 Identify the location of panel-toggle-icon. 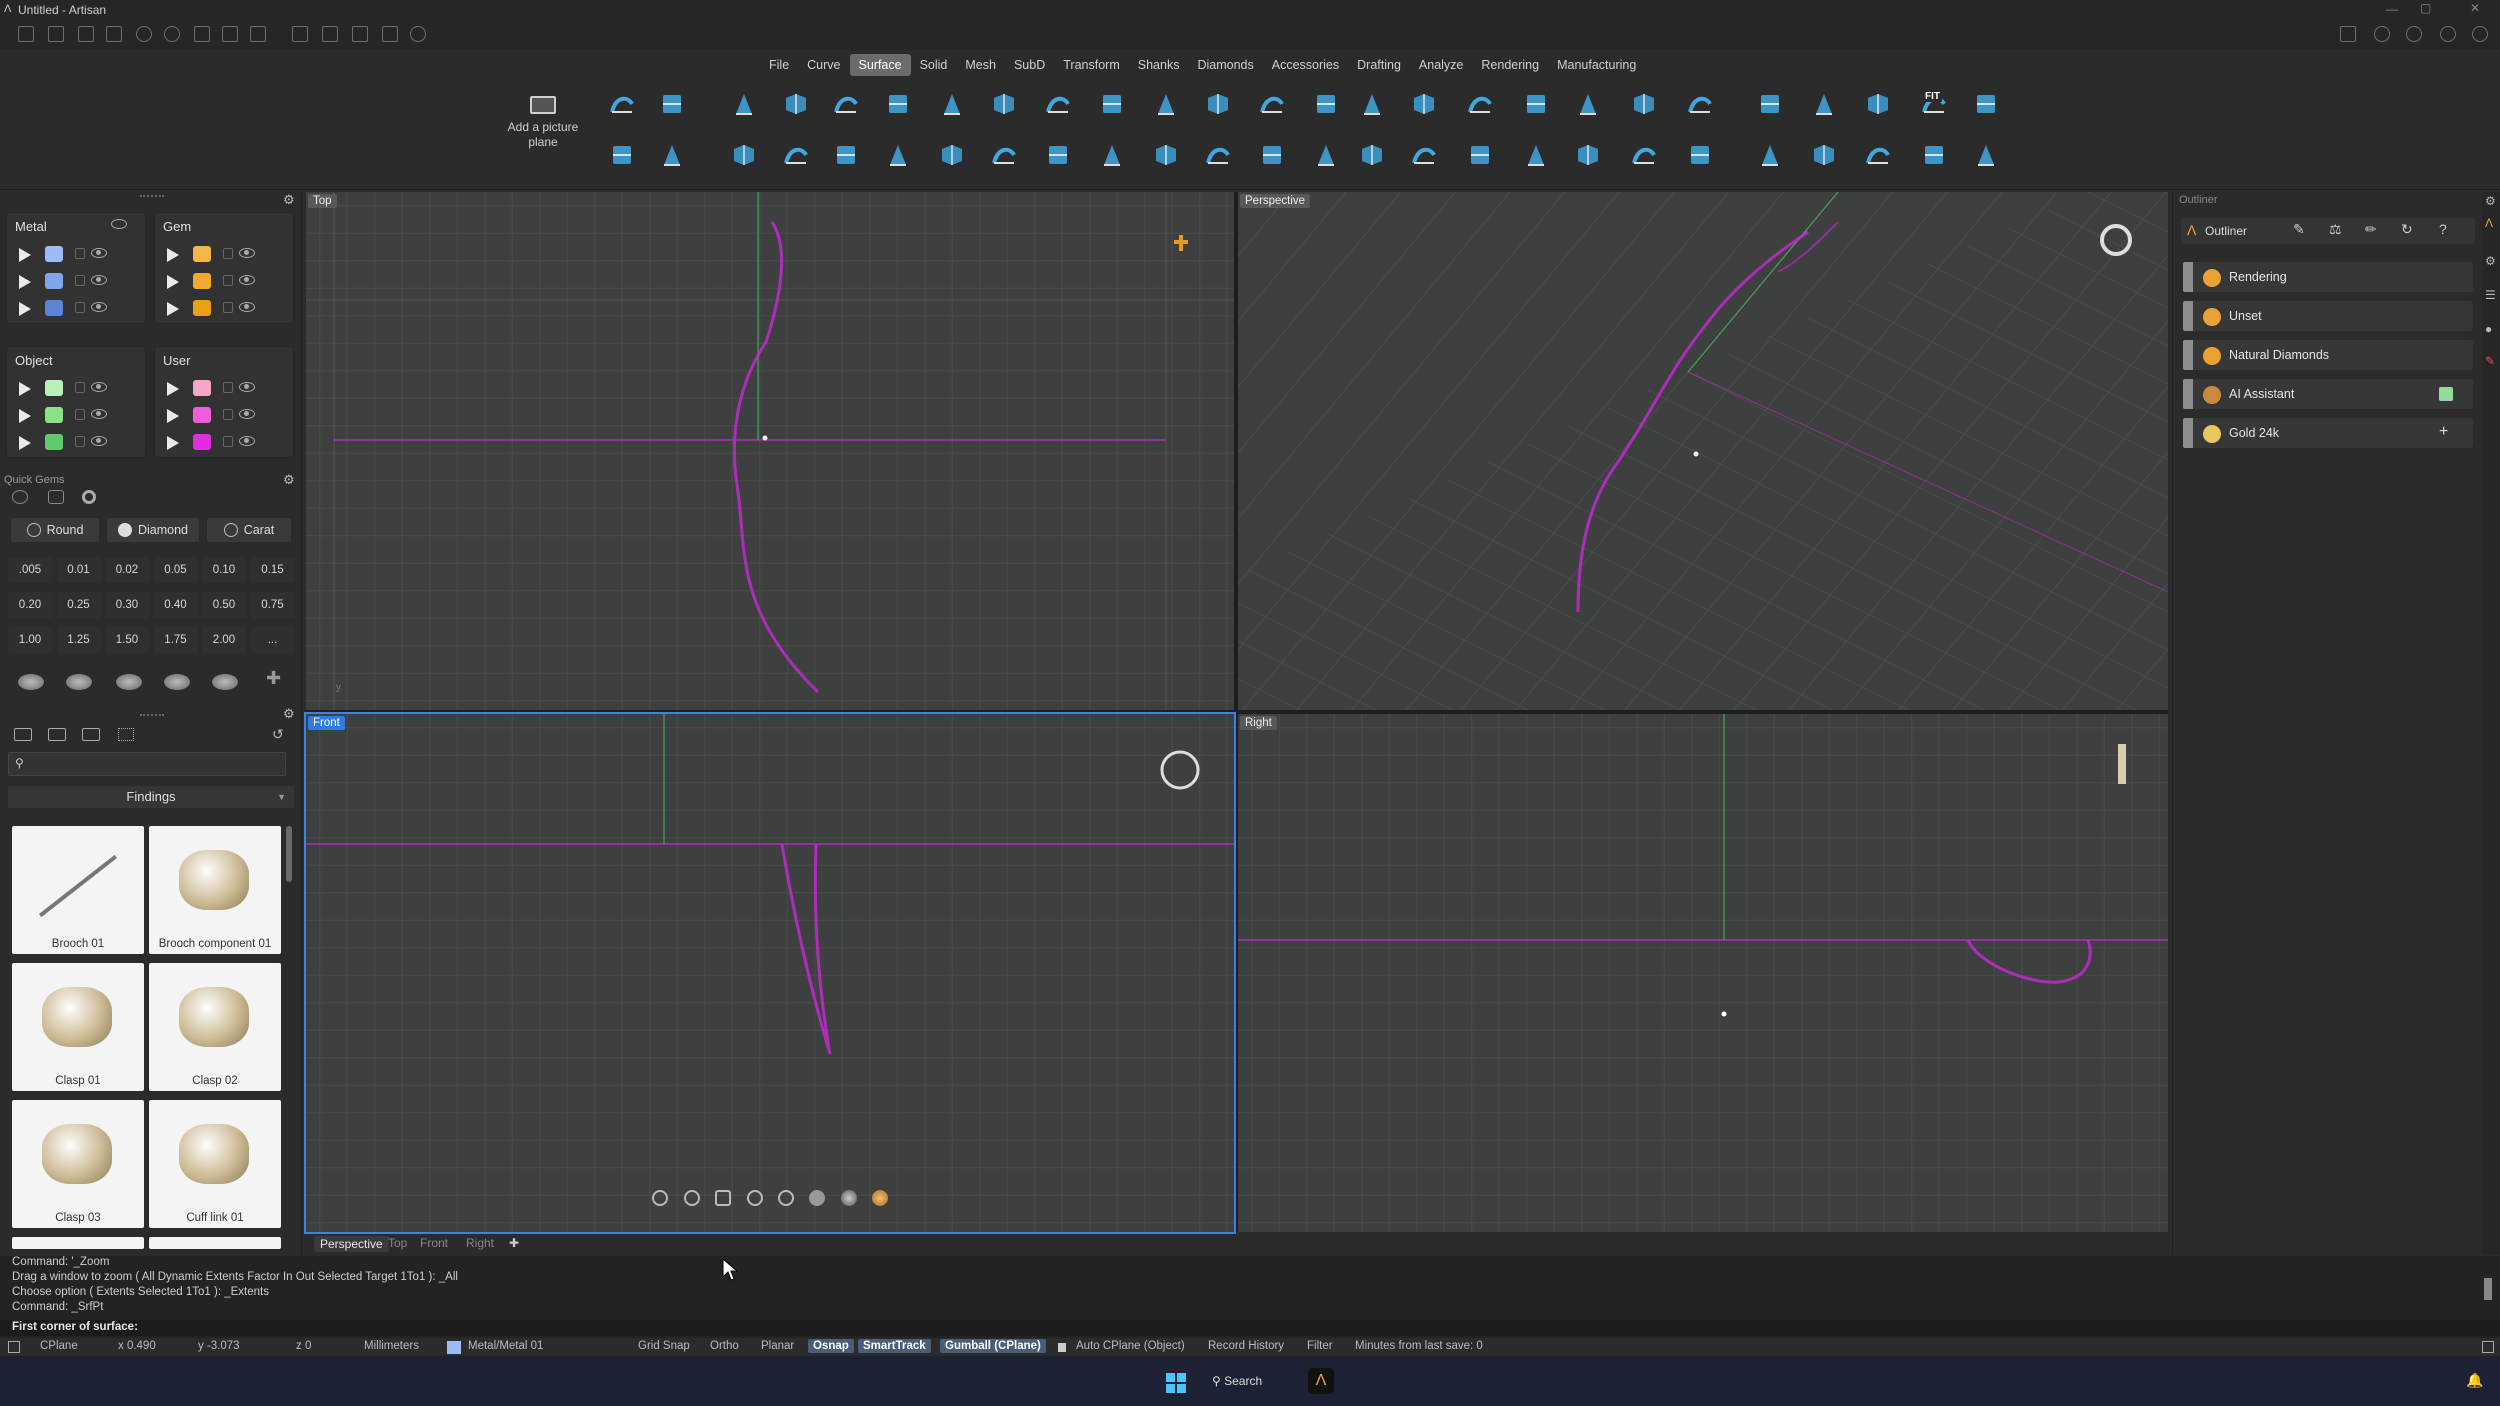
(14, 1347).